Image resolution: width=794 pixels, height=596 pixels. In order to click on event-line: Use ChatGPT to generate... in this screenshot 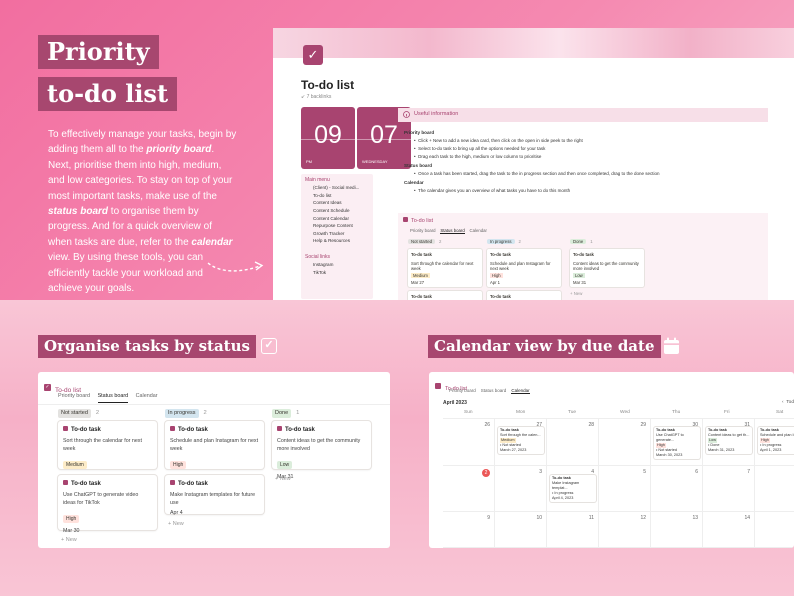, I will do `click(670, 437)`.